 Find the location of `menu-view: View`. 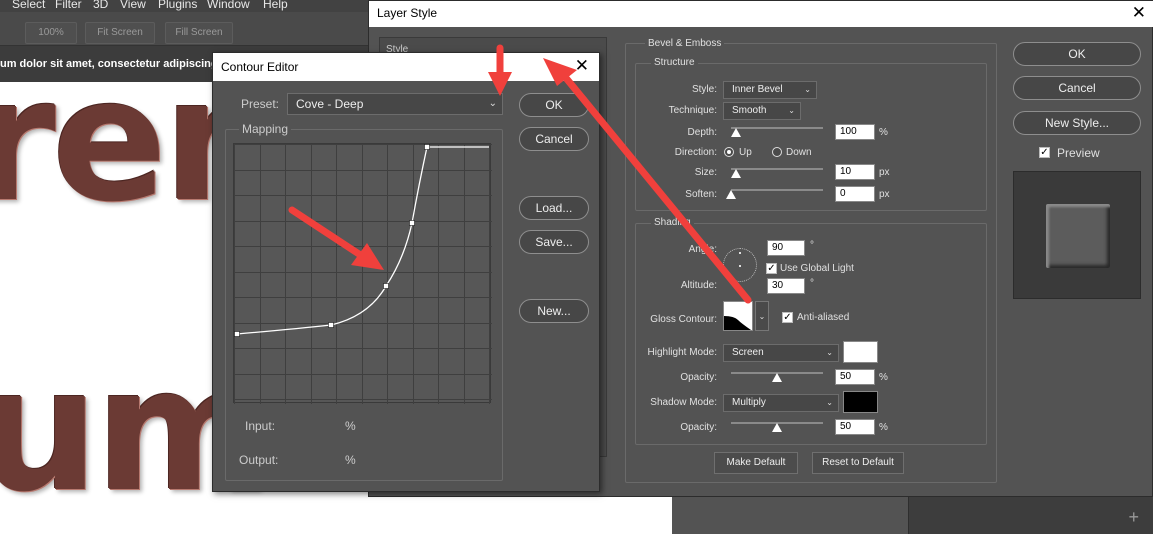

menu-view: View is located at coordinates (133, 5).